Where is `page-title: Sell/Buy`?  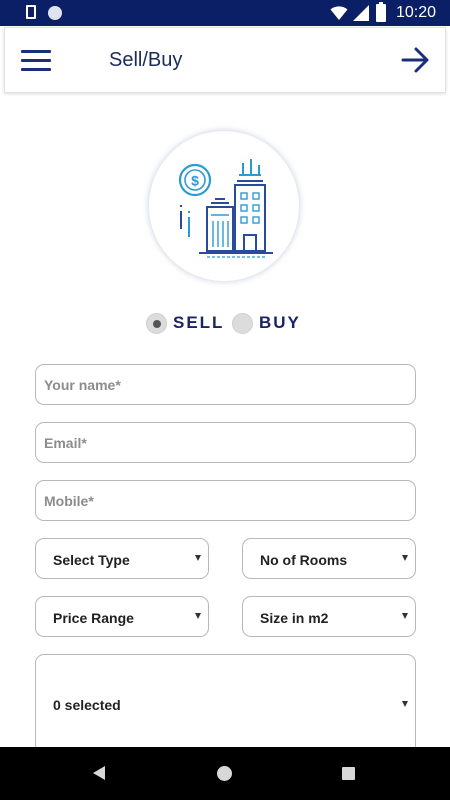
page-title: Sell/Buy is located at coordinates (146, 60).